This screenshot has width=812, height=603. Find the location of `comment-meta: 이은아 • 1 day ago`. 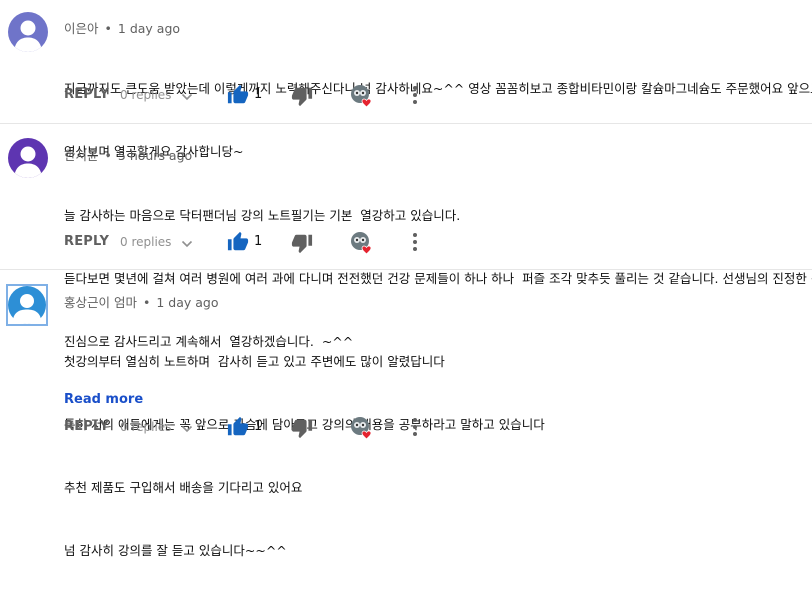

comment-meta: 이은아 • 1 day ago is located at coordinates (122, 27).